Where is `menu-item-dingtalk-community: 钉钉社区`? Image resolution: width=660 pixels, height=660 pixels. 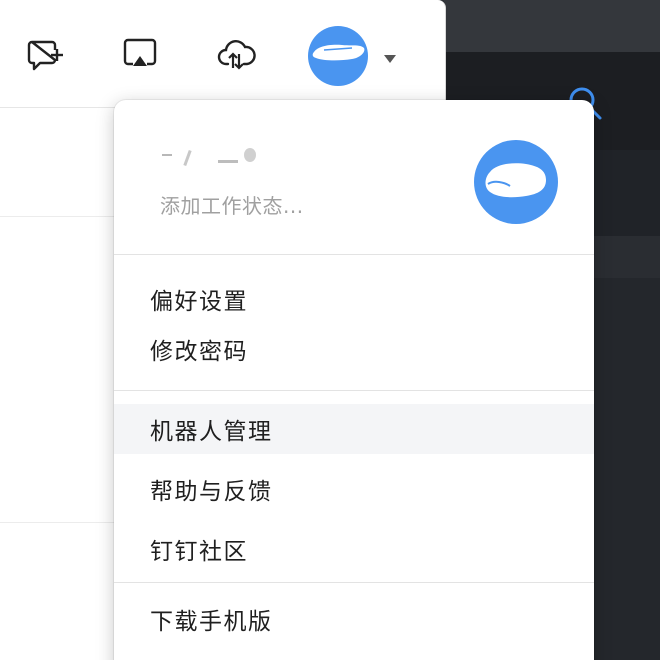 menu-item-dingtalk-community: 钉钉社区 is located at coordinates (354, 549).